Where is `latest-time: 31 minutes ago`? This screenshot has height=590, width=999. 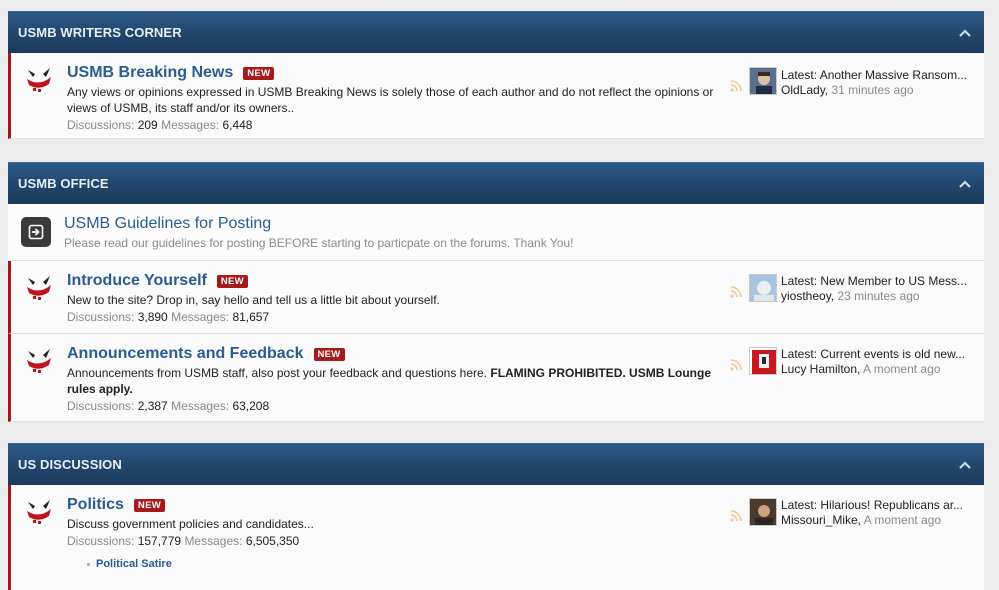 latest-time: 31 minutes ago is located at coordinates (872, 90).